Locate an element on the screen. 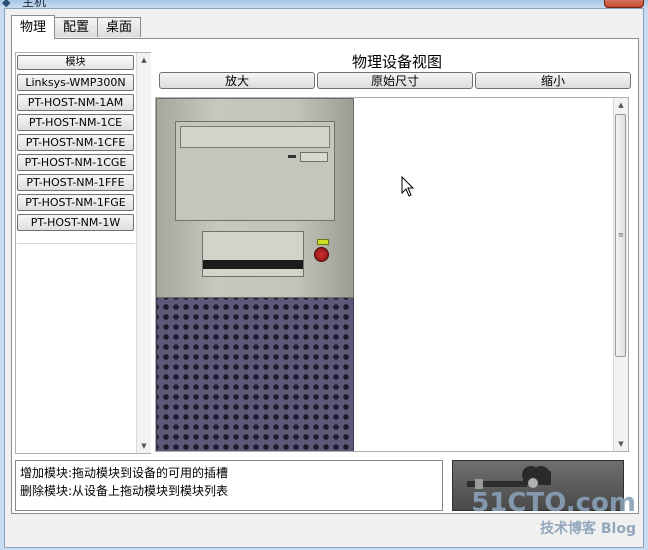 This screenshot has width=648, height=550. instructions-box: 增加模块:拖动模块到设备的可用的插槽 删除模块:从设备上拖动模块到模块列表 is located at coordinates (229, 485).